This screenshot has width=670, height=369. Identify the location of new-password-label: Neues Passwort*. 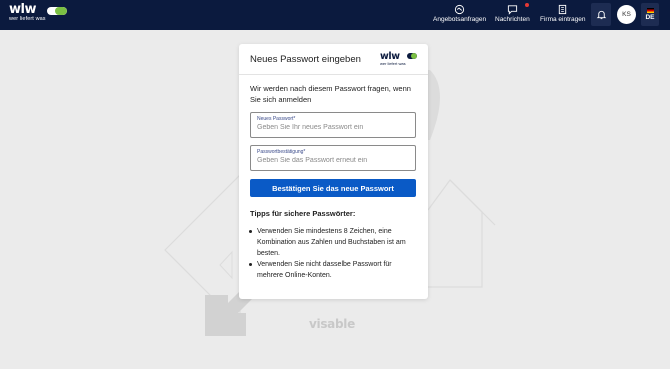
(276, 119).